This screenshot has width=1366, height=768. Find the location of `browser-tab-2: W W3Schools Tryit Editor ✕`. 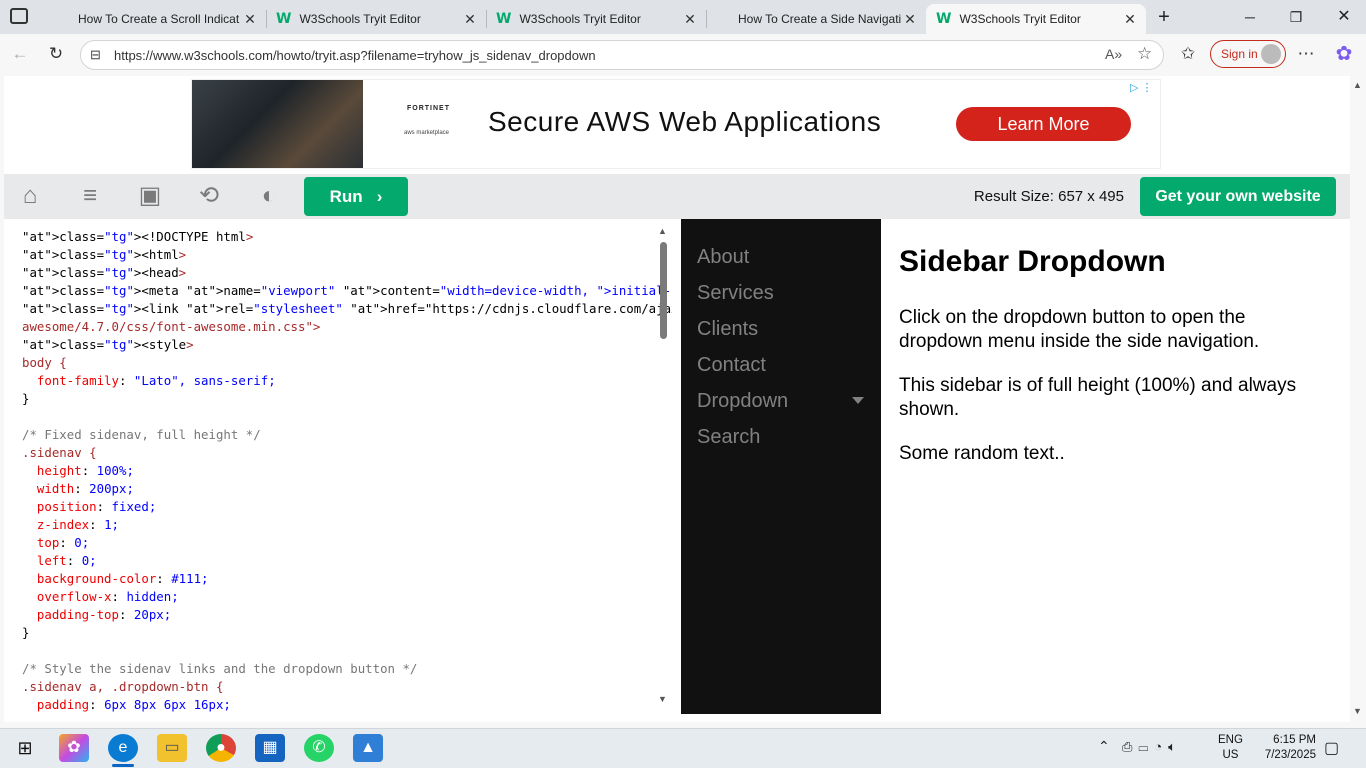

browser-tab-2: W W3Schools Tryit Editor ✕ is located at coordinates (376, 19).